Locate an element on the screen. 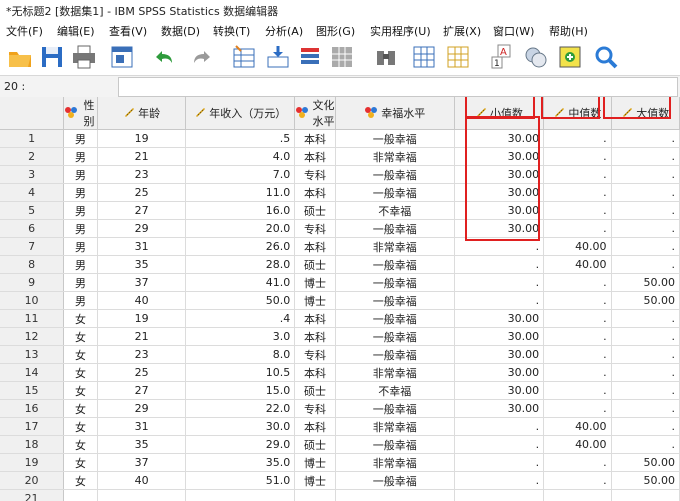 The width and height of the screenshot is (680, 501). row-number: 2 is located at coordinates (32, 156).